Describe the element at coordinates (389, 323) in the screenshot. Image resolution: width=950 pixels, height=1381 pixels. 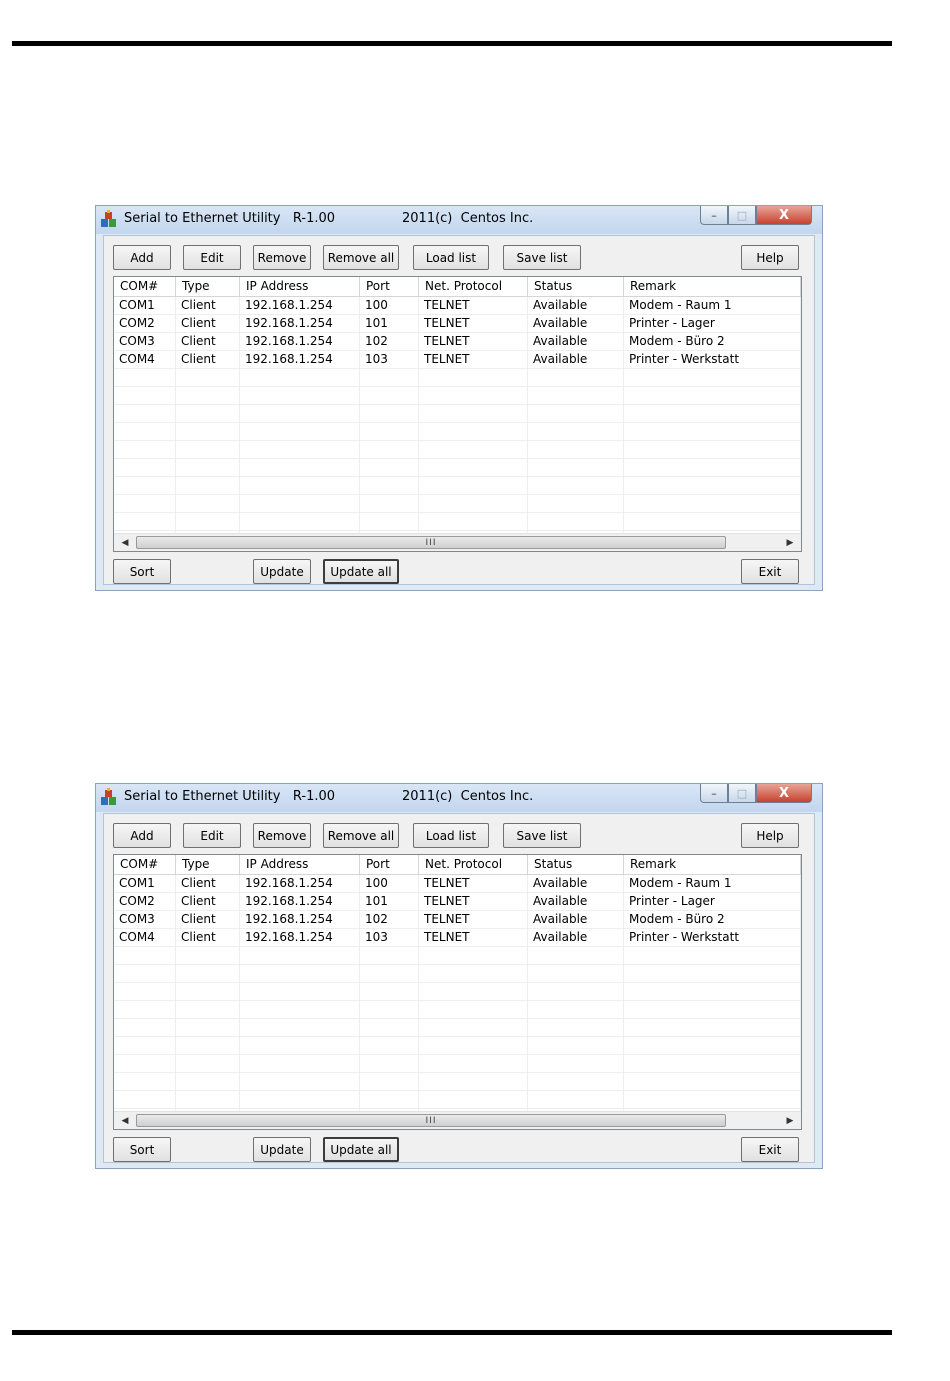
I see `cell-port: 101` at that location.